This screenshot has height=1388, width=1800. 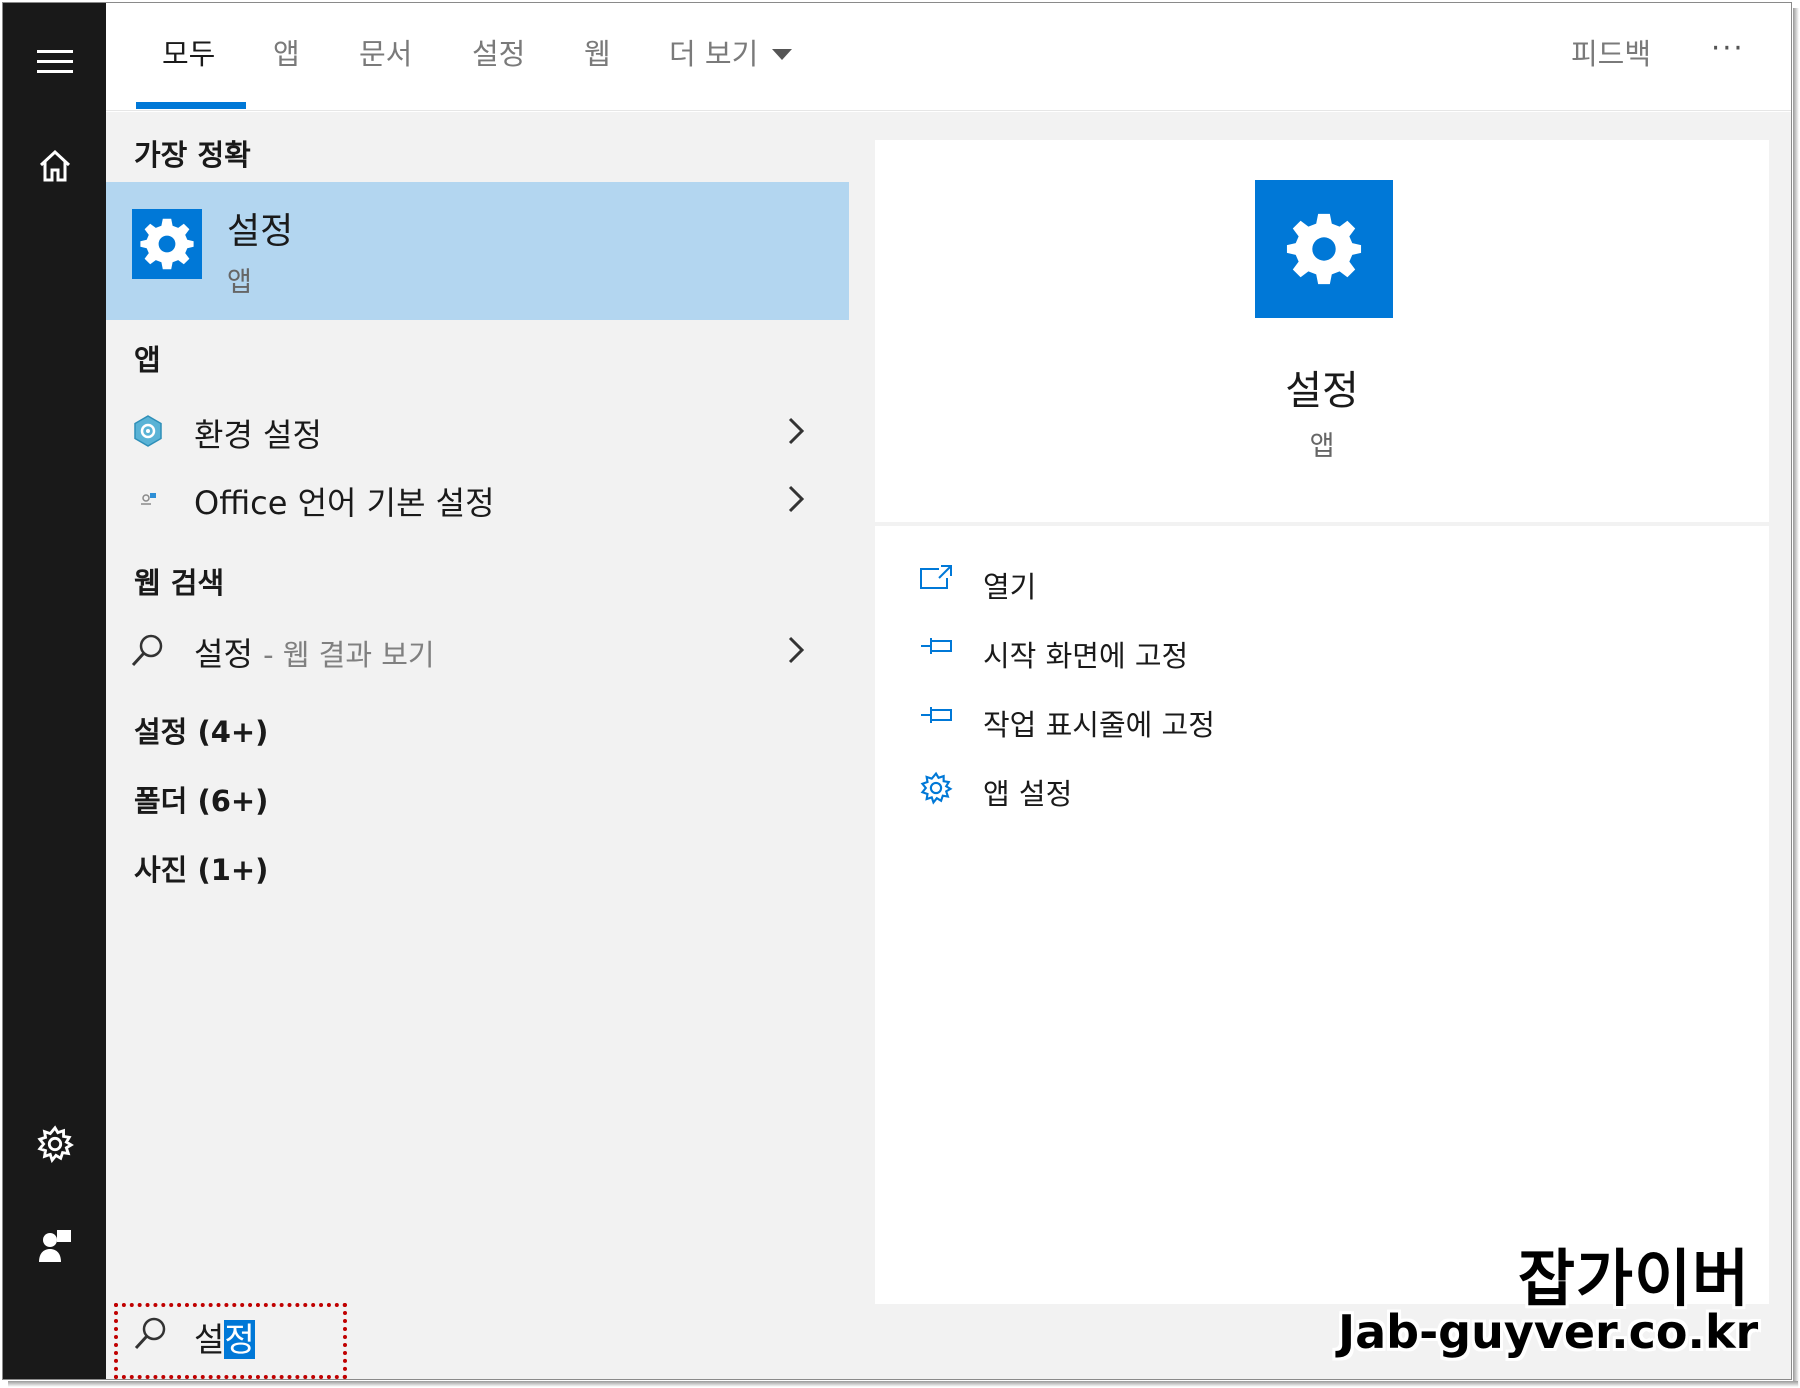 I want to click on best-match-title: 설정, so click(x=260, y=231).